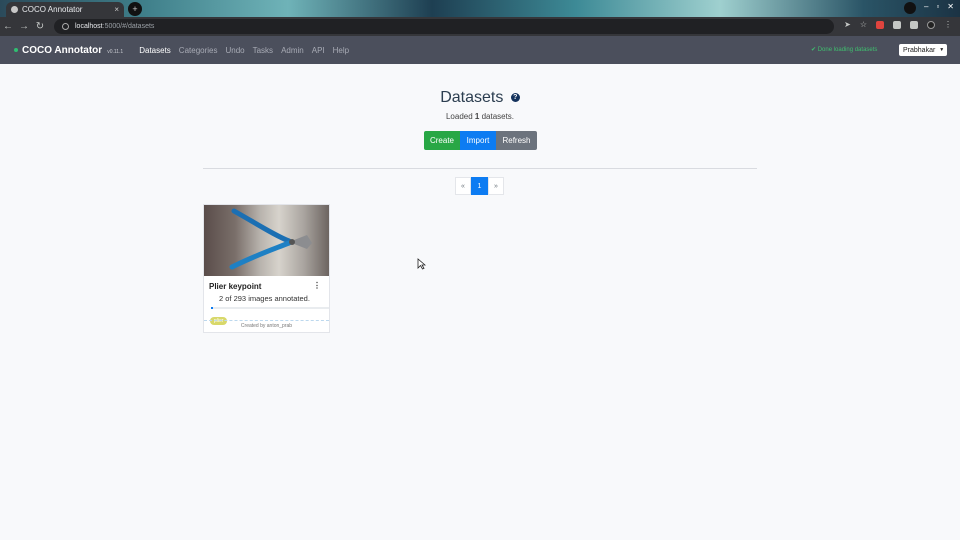 The width and height of the screenshot is (960, 540). I want to click on nav-link-categories: Categories, so click(198, 50).